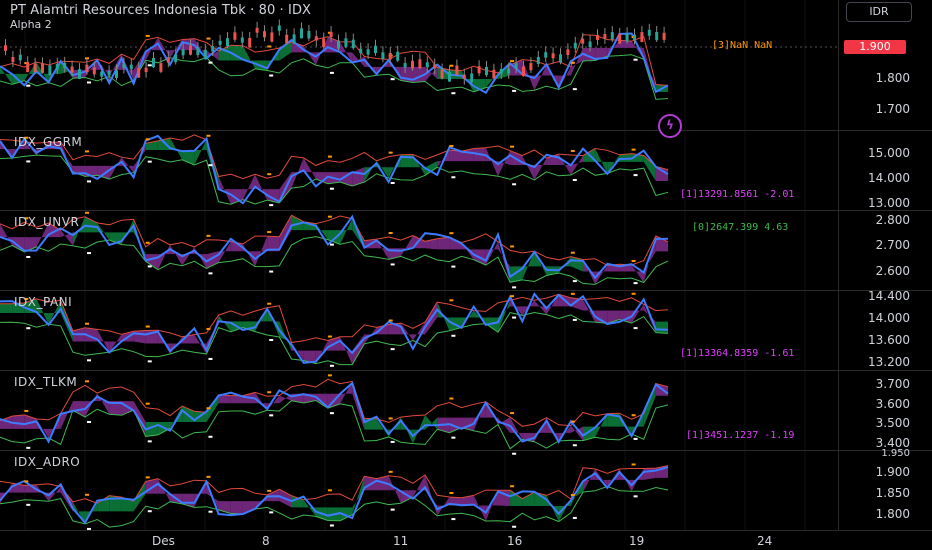 The height and width of the screenshot is (550, 932). What do you see at coordinates (670, 126) in the screenshot?
I see `lightning-bolt-icon: ϟ` at bounding box center [670, 126].